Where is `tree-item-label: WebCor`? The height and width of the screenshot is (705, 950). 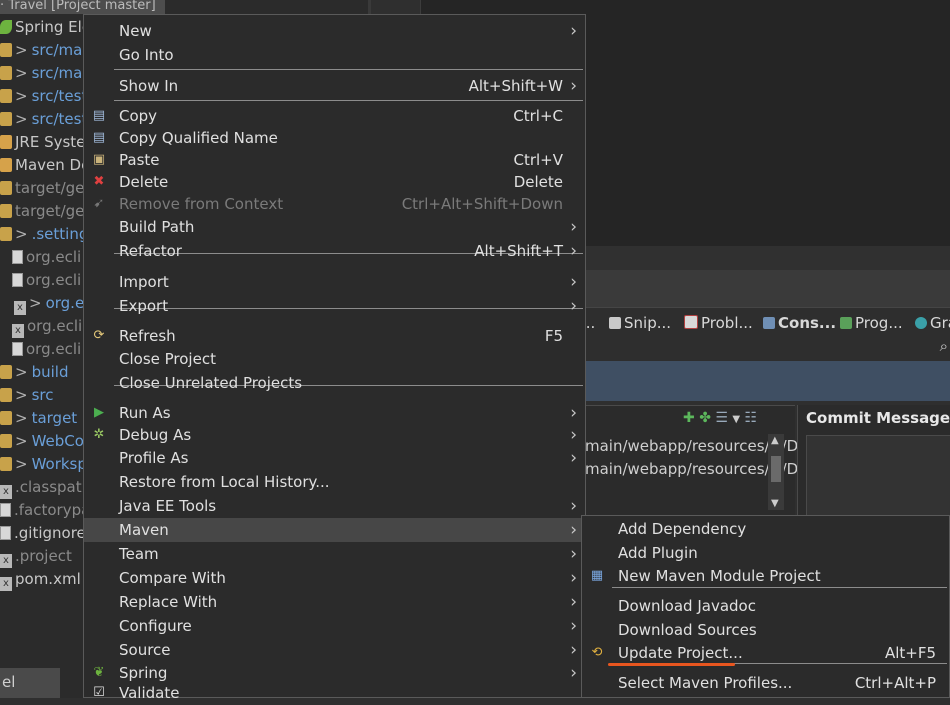 tree-item-label: WebCor is located at coordinates (61, 441).